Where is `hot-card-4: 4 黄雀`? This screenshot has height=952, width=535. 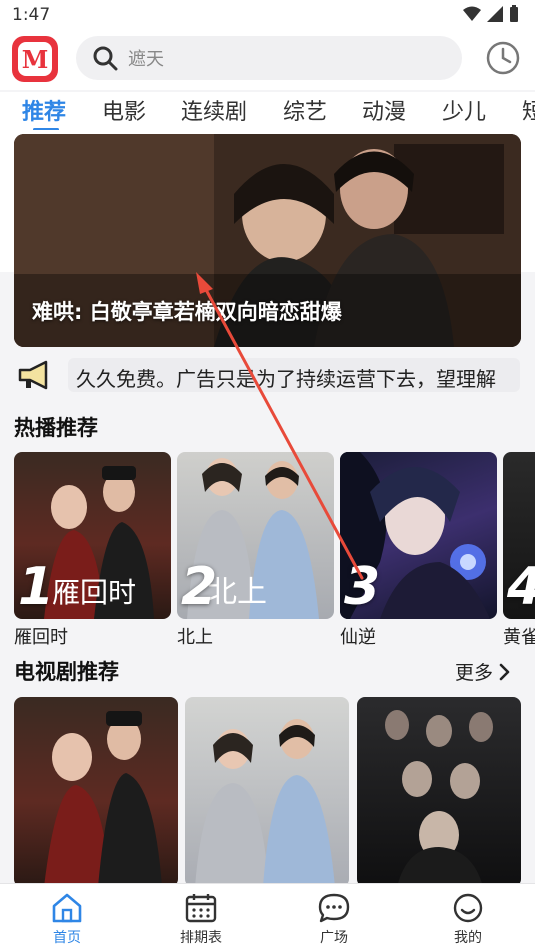
hot-card-4: 4 黄雀 is located at coordinates (519, 549).